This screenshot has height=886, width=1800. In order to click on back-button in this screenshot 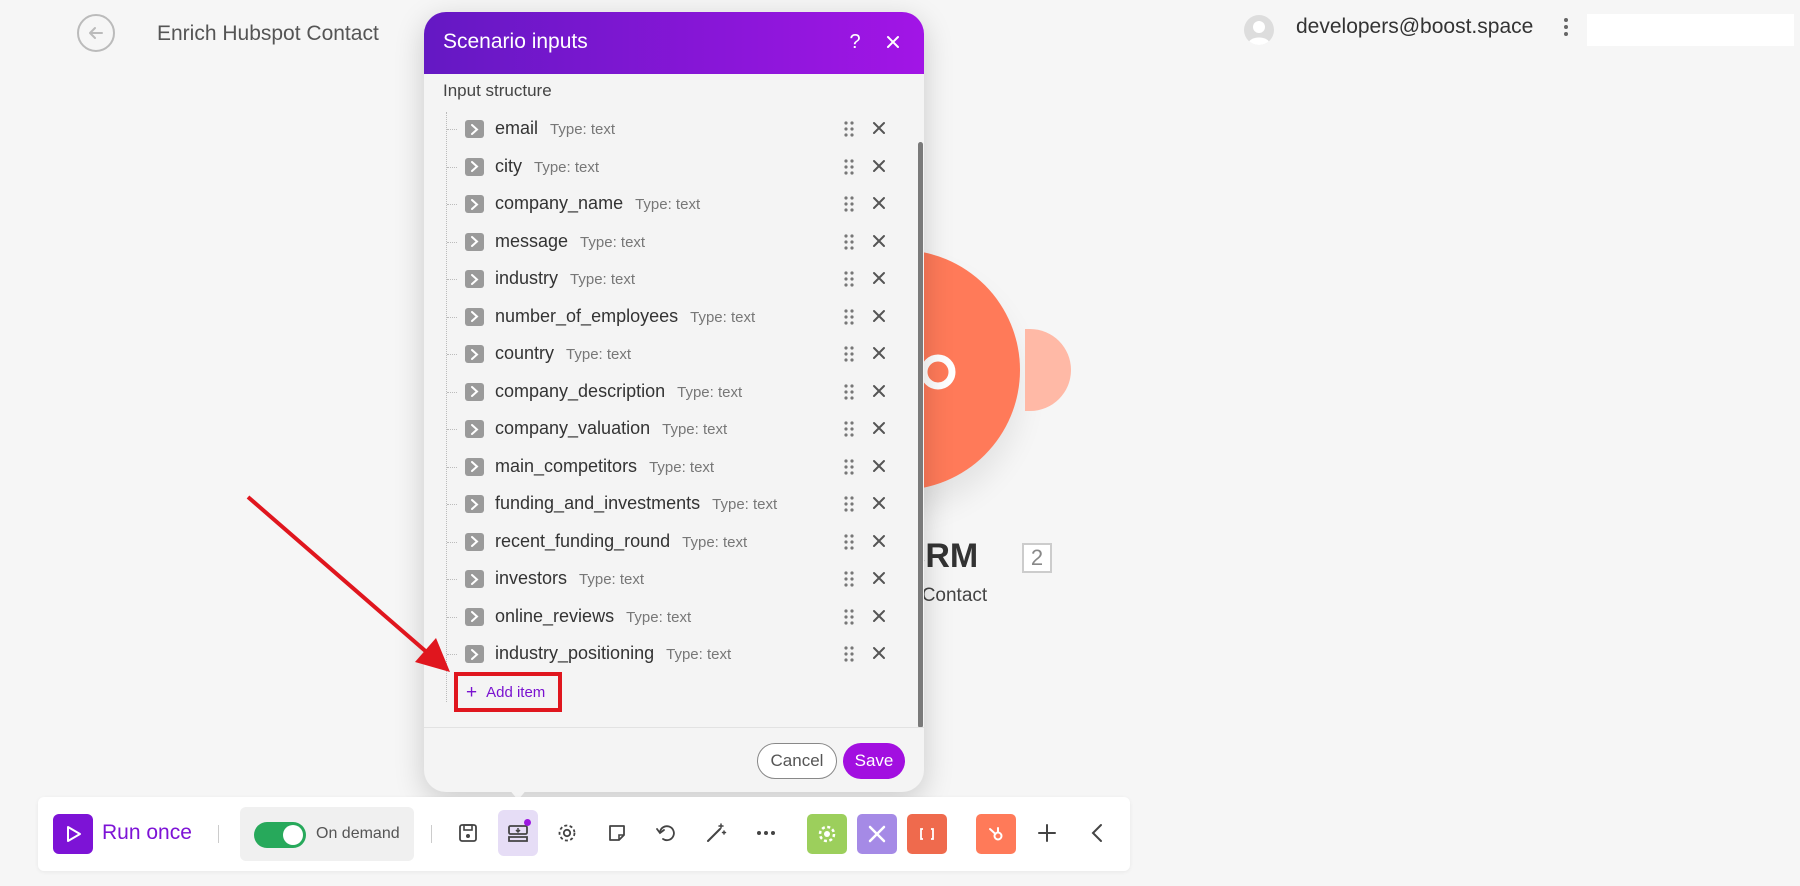, I will do `click(96, 33)`.